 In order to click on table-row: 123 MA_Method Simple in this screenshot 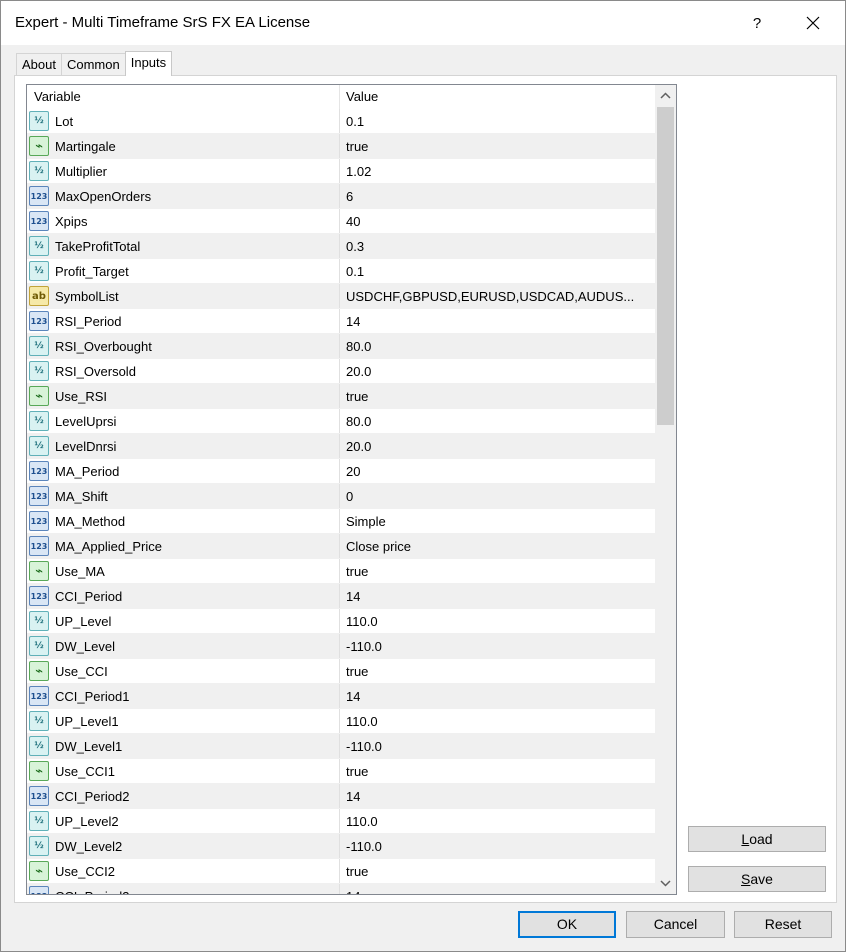, I will do `click(341, 521)`.